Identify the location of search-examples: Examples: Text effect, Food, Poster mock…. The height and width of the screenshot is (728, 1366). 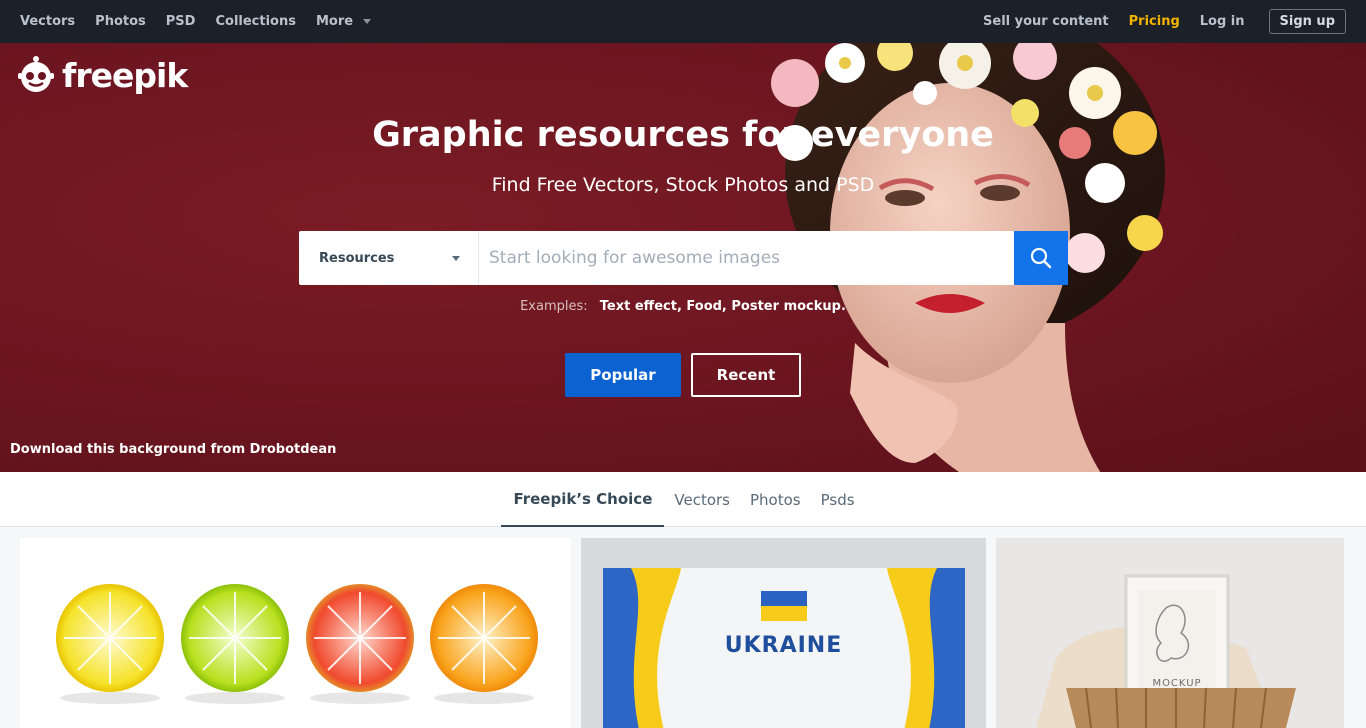
(683, 306).